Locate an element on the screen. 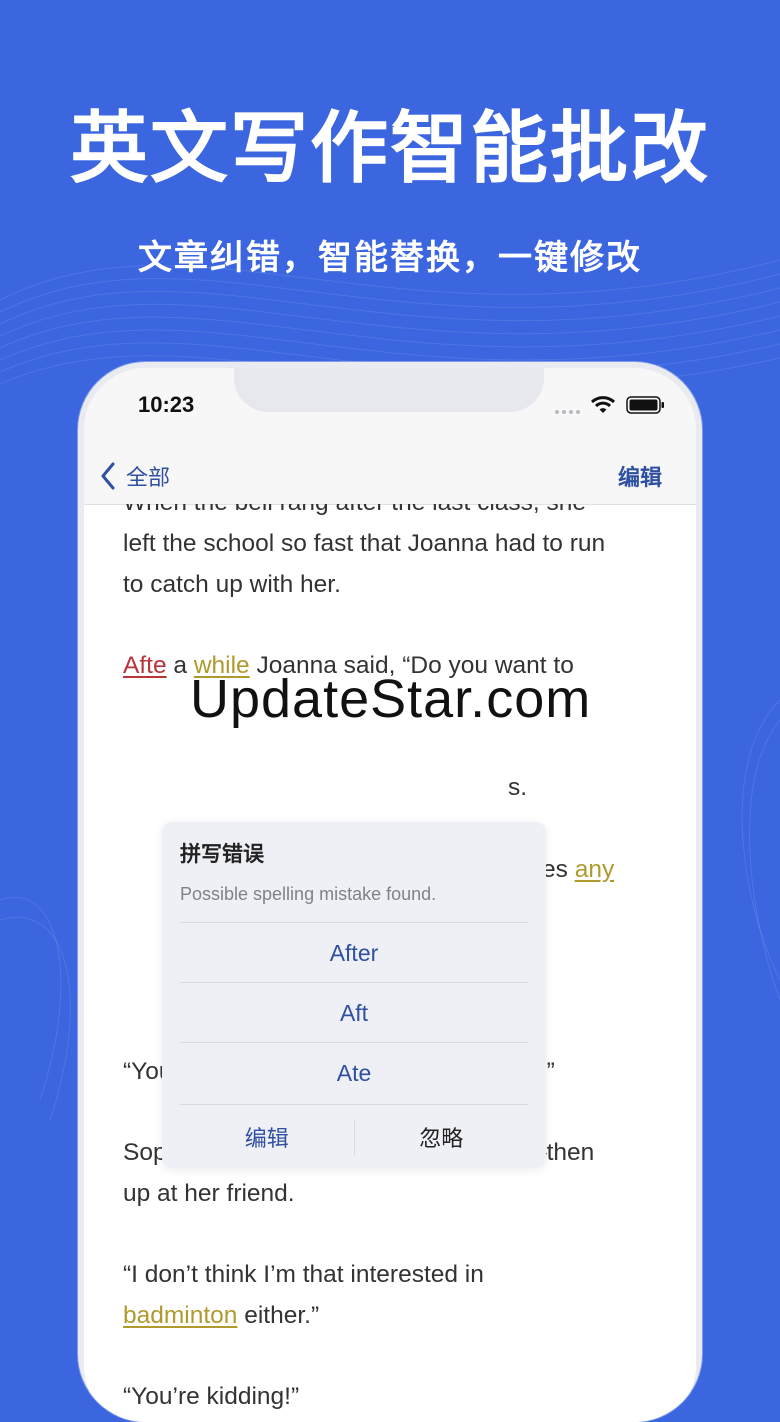  doc-line: “I don’t think I’m that interested in is located at coordinates (303, 1274).